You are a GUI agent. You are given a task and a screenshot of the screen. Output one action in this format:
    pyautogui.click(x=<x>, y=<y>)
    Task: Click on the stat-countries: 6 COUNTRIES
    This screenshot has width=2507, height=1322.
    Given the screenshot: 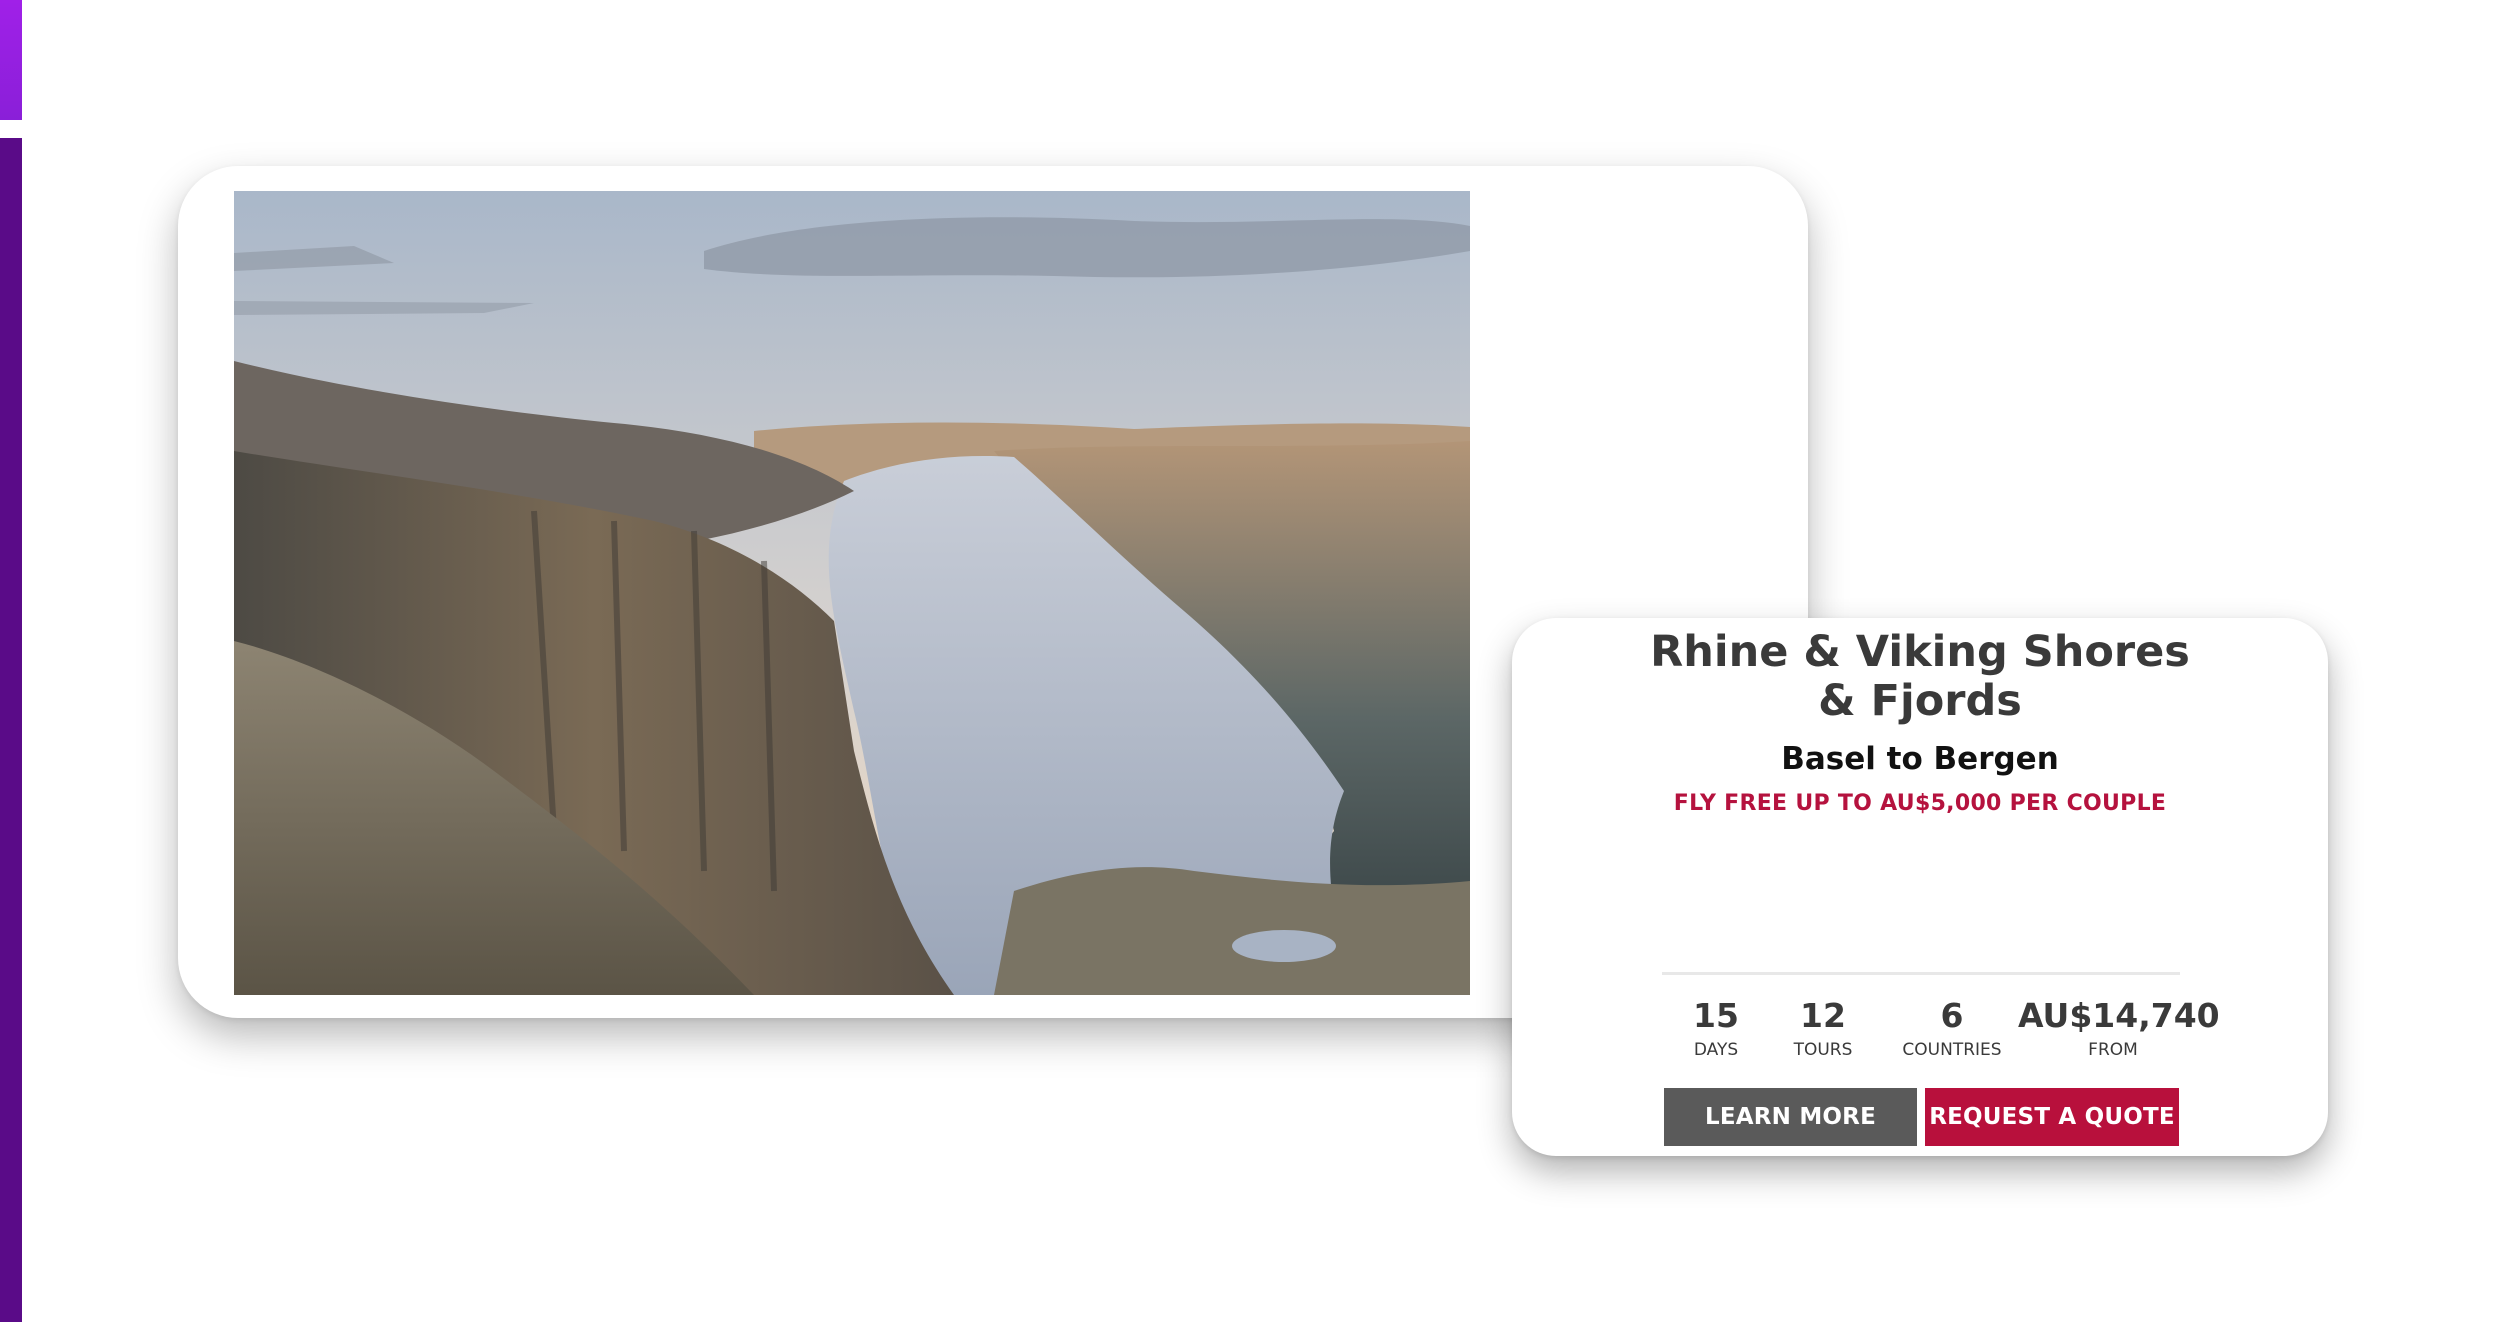 What is the action you would take?
    pyautogui.click(x=1952, y=1029)
    